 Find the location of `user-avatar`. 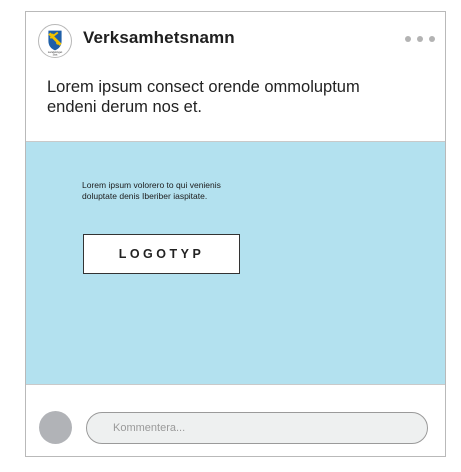

user-avatar is located at coordinates (55, 427).